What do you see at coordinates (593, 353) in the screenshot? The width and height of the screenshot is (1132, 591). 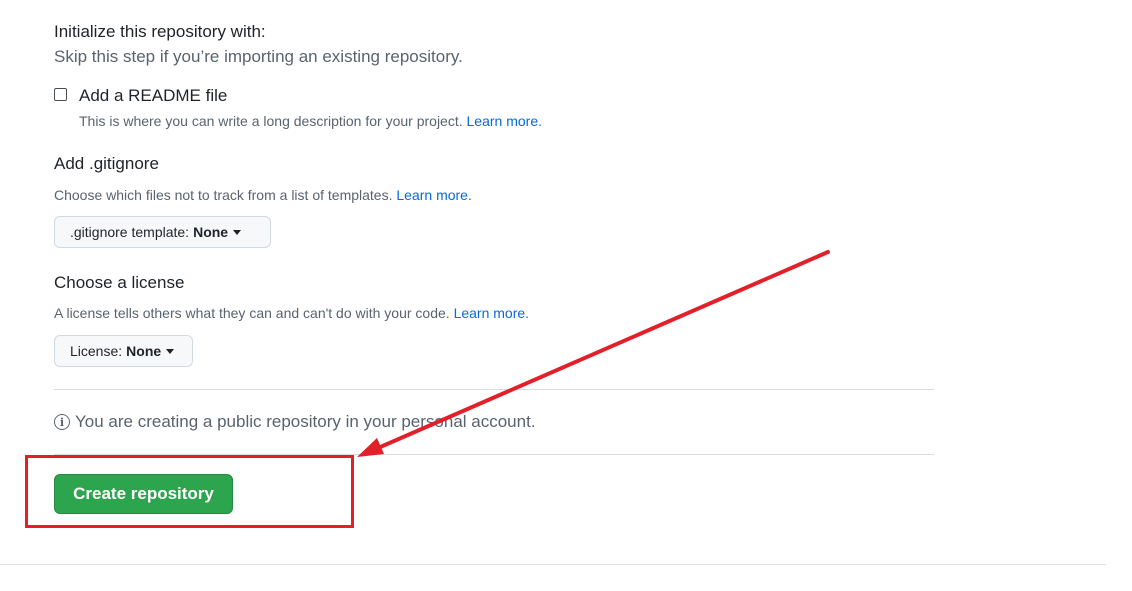 I see `annotation-arrow` at bounding box center [593, 353].